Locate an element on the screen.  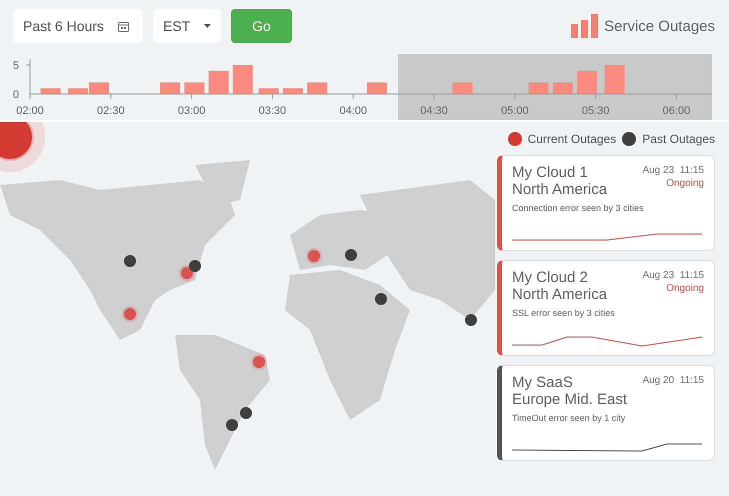
axis-label: 06:00 is located at coordinates (676, 111).